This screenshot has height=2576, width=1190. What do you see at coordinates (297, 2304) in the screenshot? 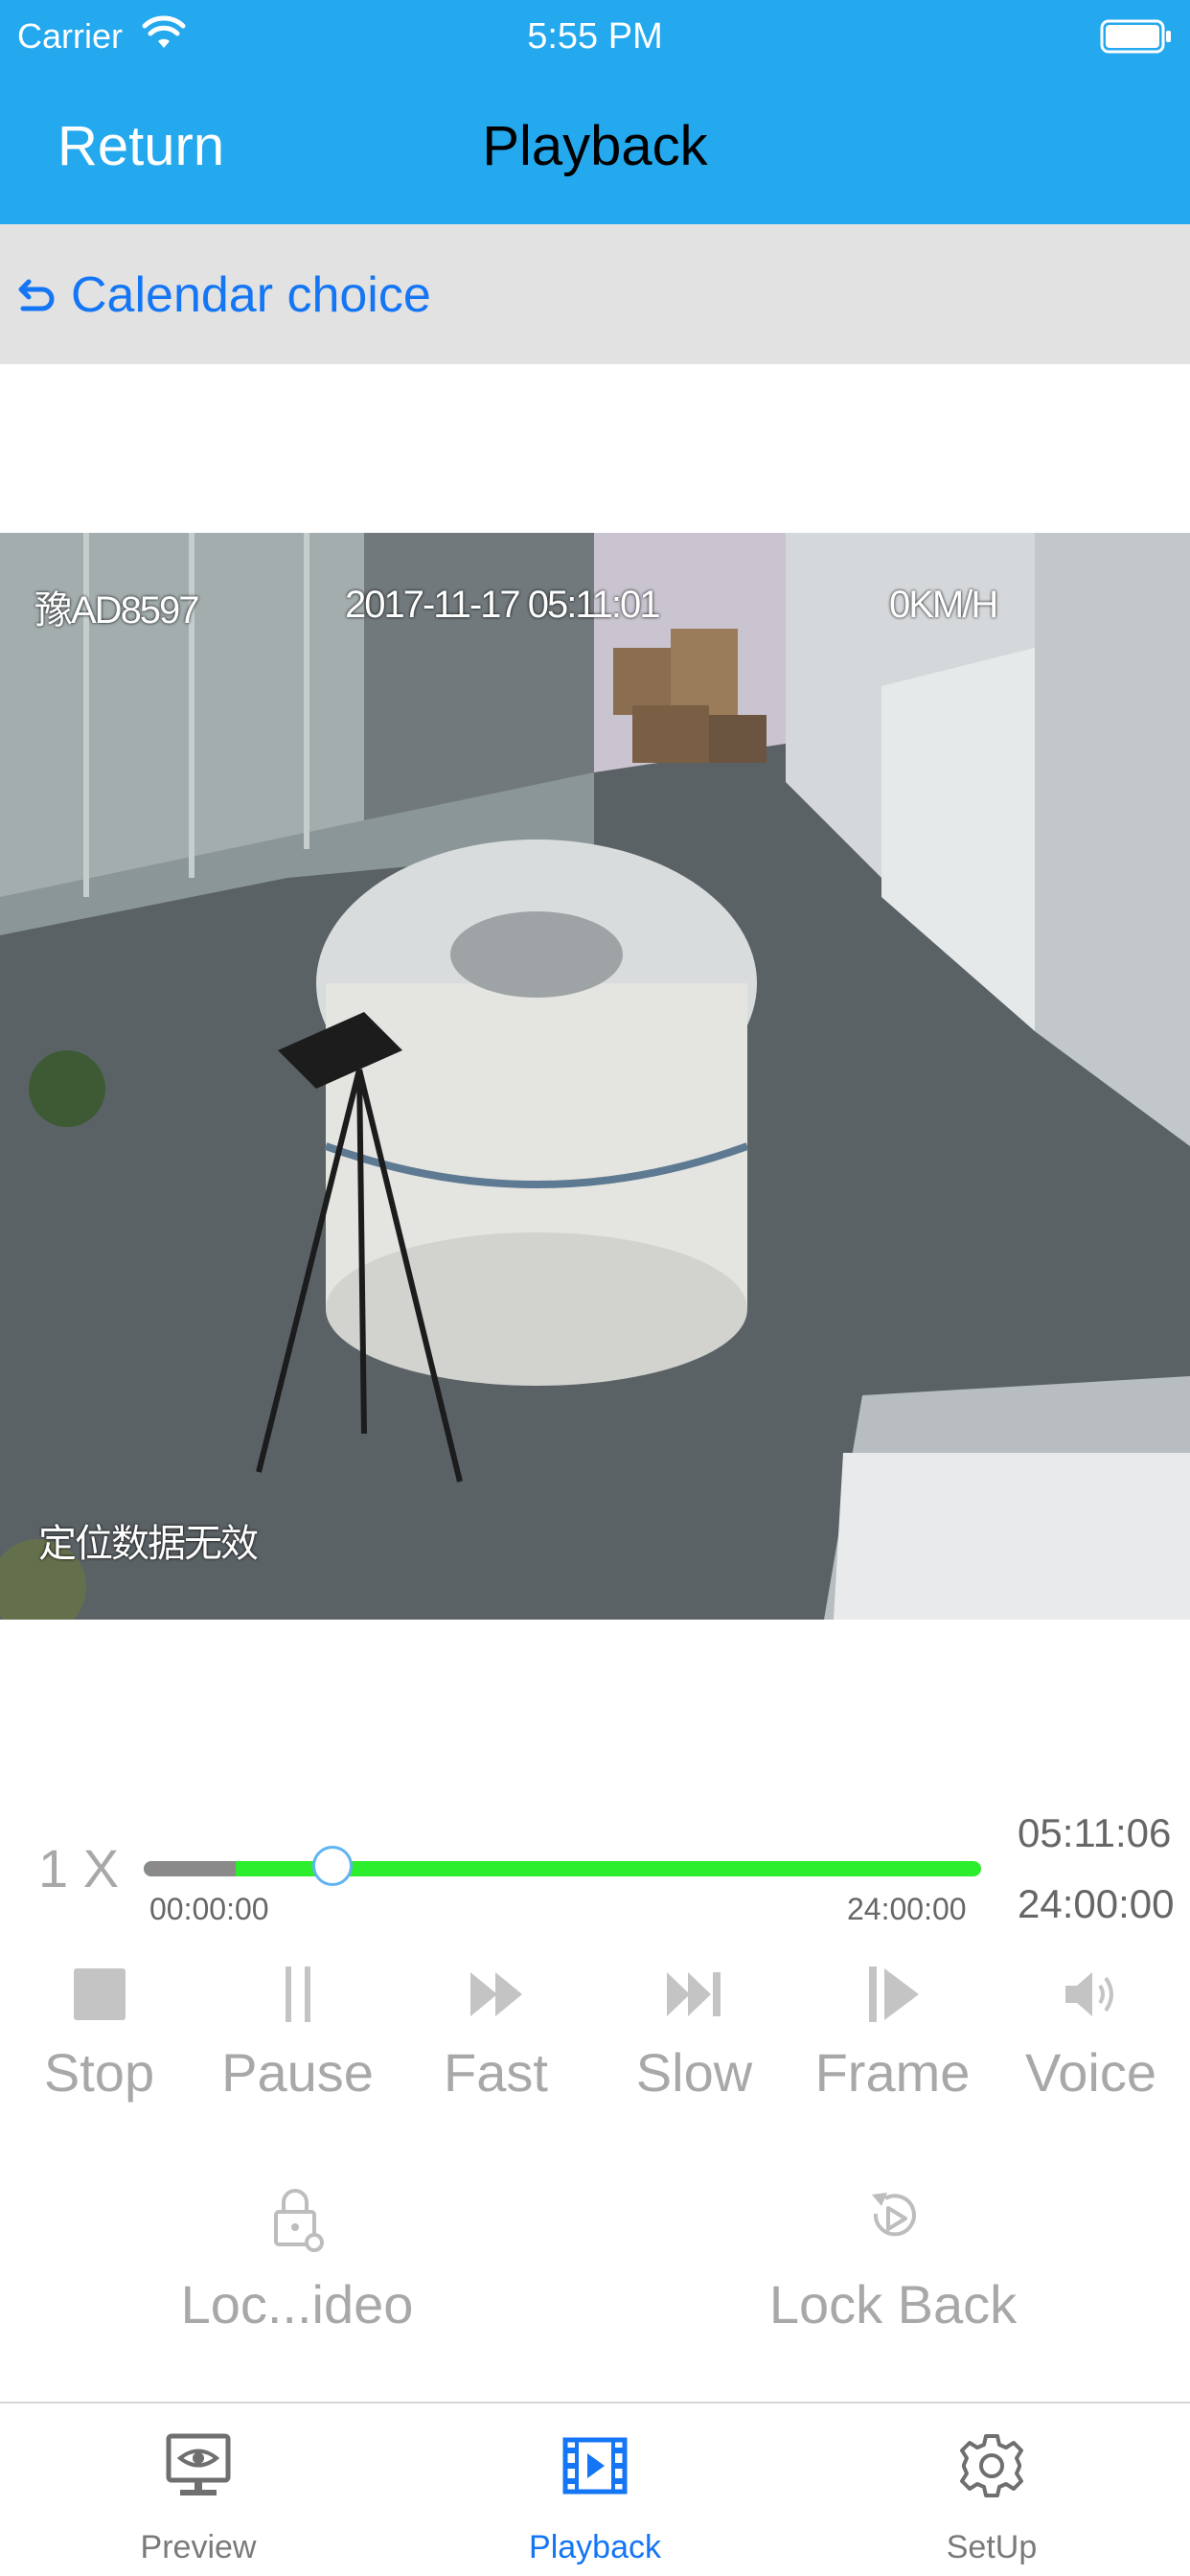
I see `lock-video-label: Loc...ideo` at bounding box center [297, 2304].